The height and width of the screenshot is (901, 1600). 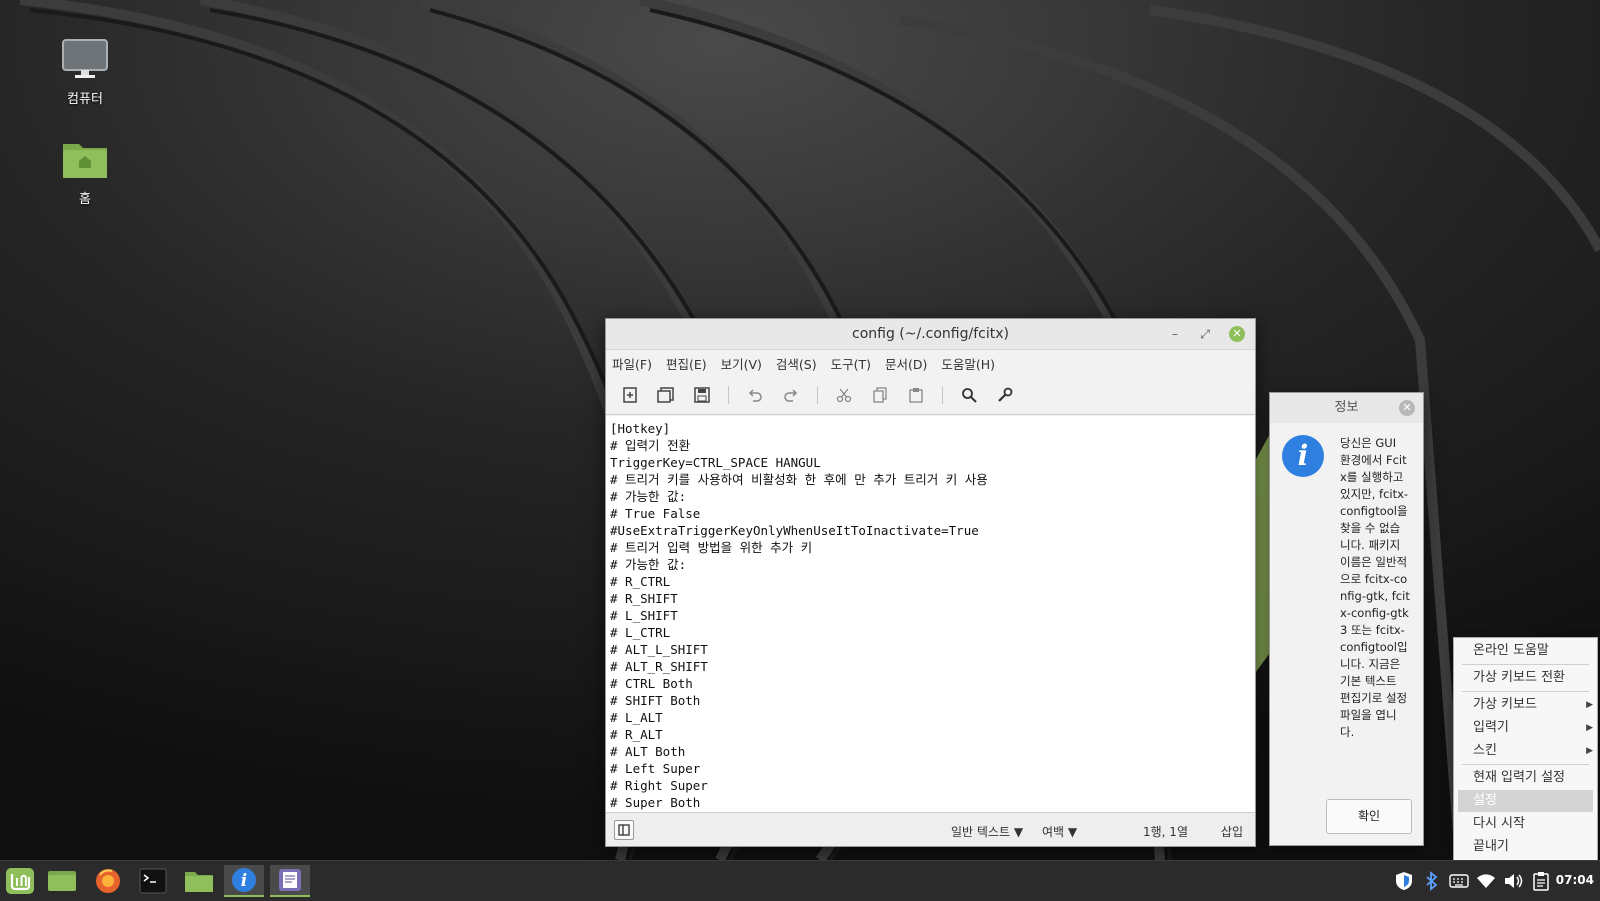 I want to click on menu-item-current-im-config: 현재 입력기 설정, so click(x=1525, y=778).